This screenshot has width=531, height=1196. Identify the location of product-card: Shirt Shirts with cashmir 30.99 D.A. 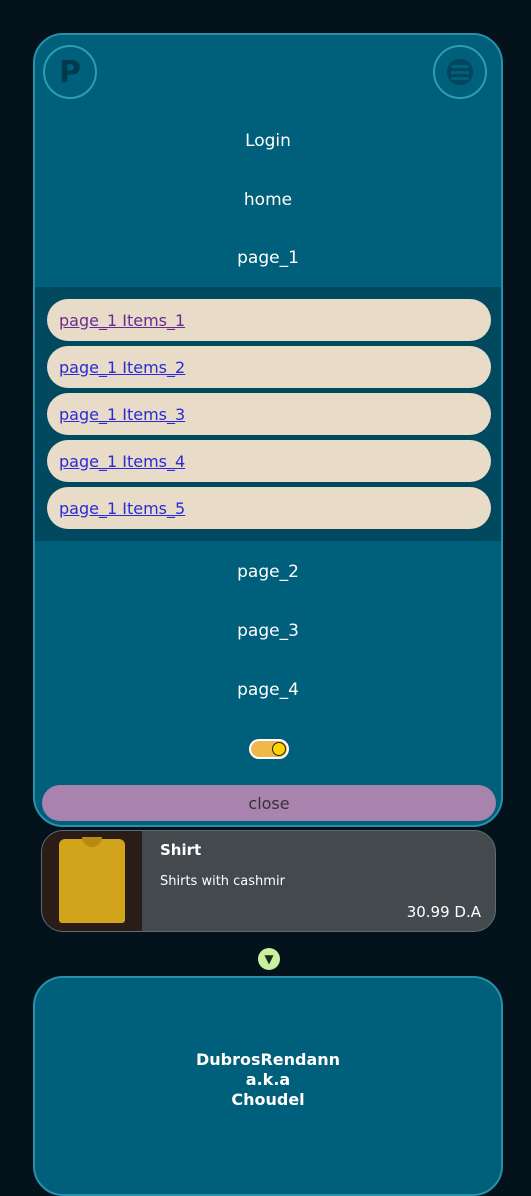
(268, 881).